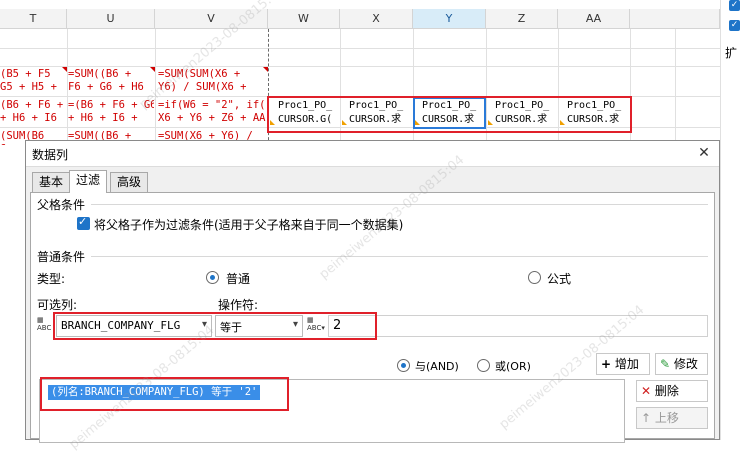 The height and width of the screenshot is (452, 743). Describe the element at coordinates (44, 324) in the screenshot. I see `field-type-icon: ▦ ABC` at that location.